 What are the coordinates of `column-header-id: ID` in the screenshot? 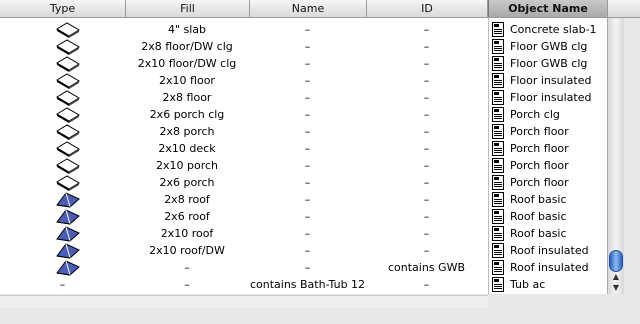 It's located at (427, 8).